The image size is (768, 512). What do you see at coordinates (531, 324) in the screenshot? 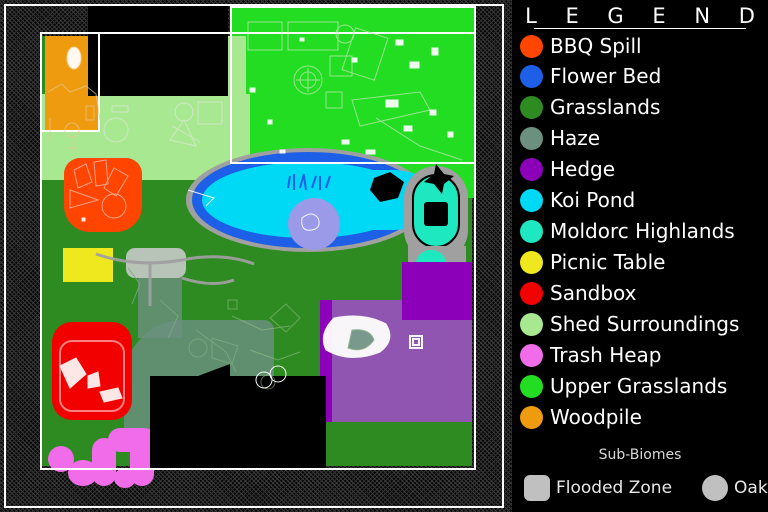
I see `legend-swatch-shed-surroundings` at bounding box center [531, 324].